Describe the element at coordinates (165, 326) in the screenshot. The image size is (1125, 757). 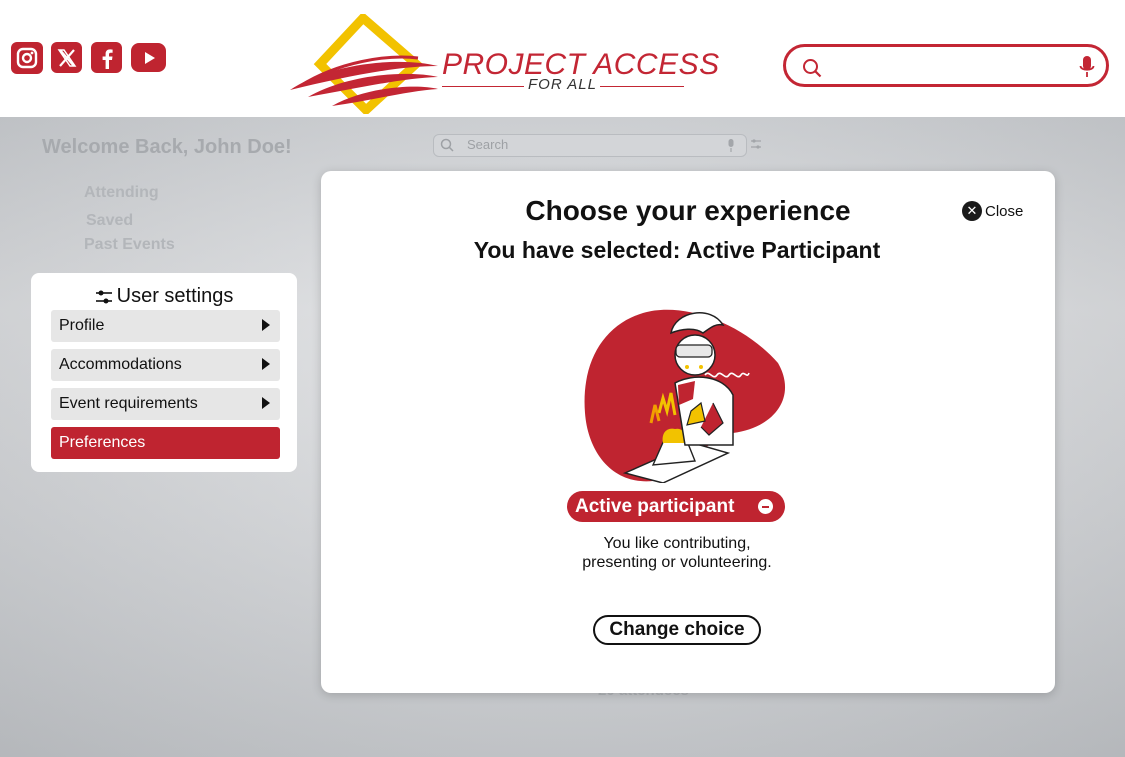
I see `settings-item-profile: Profile` at that location.